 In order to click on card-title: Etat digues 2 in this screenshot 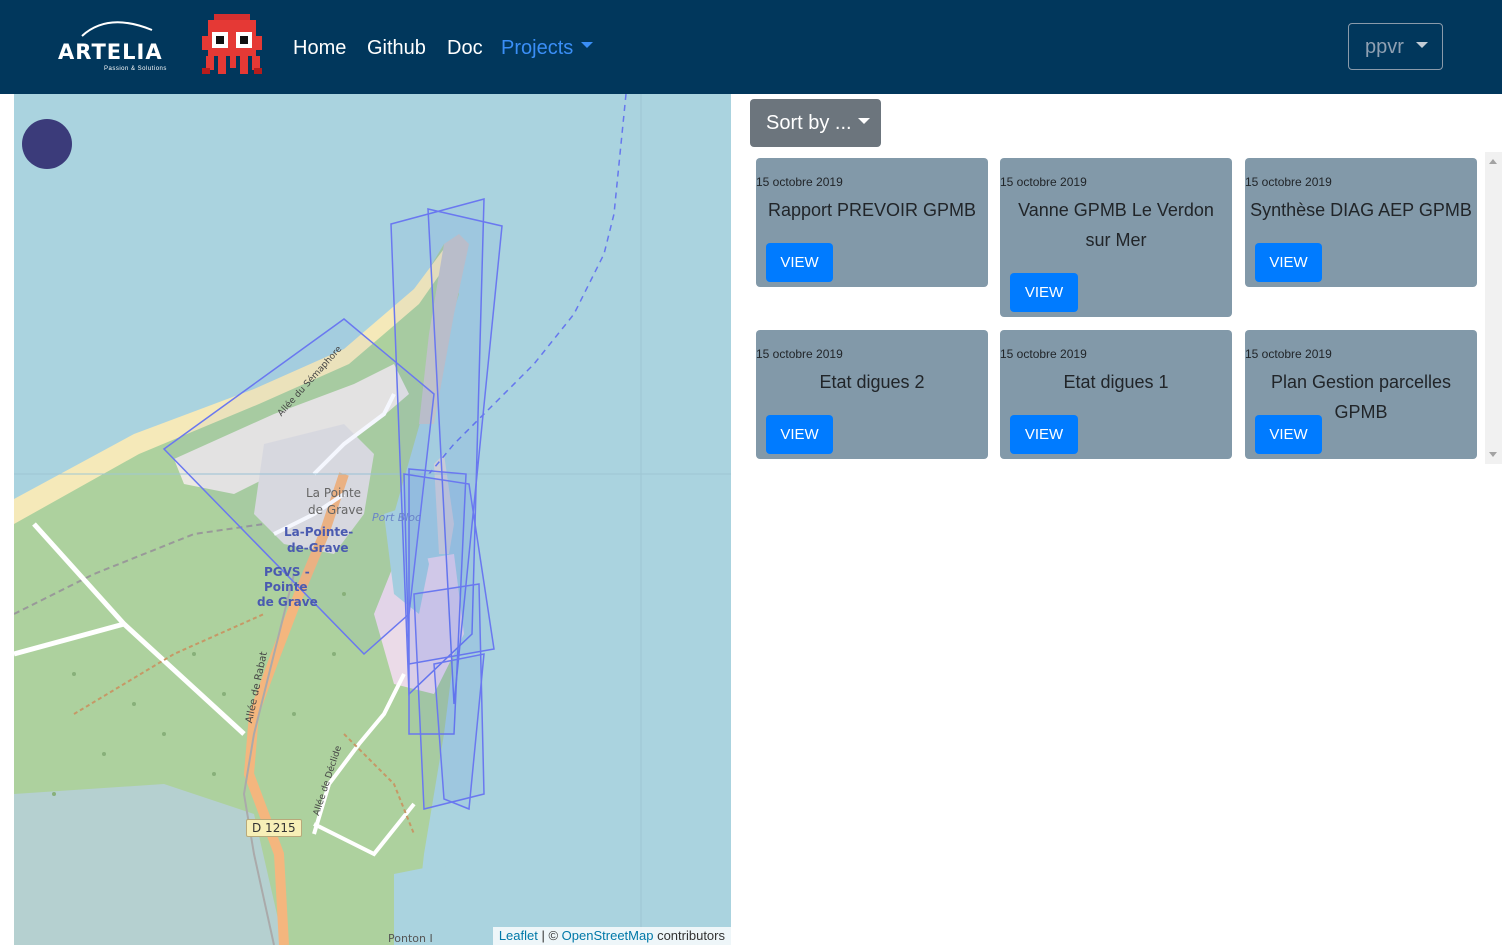, I will do `click(872, 382)`.